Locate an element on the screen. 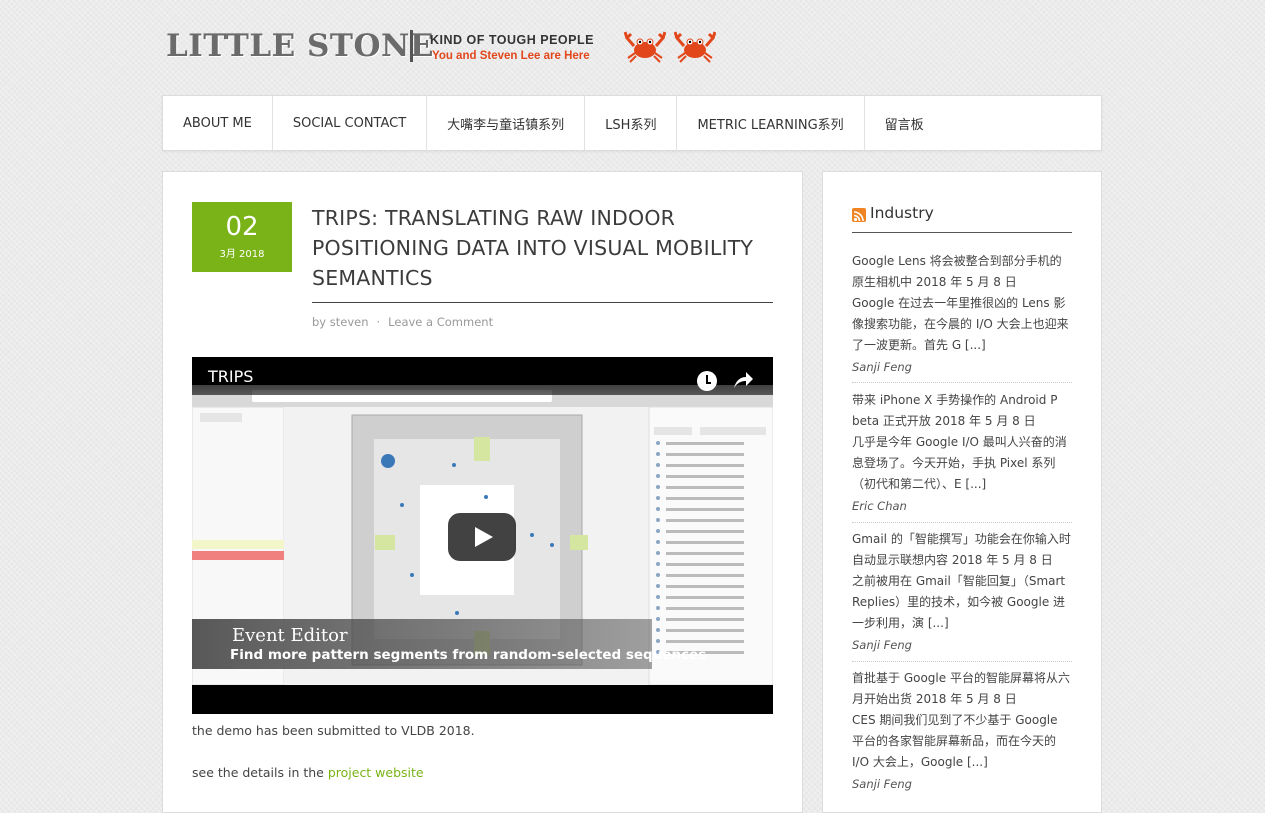 Image resolution: width=1265 pixels, height=813 pixels. clock-icon is located at coordinates (707, 381).